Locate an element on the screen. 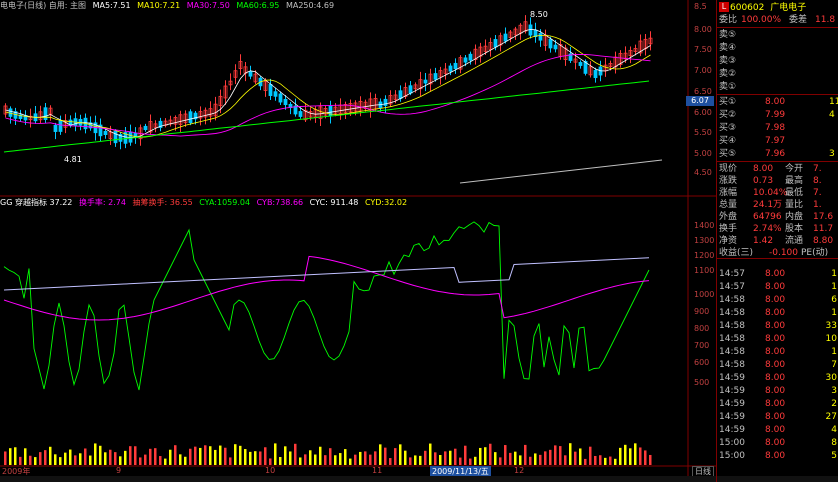 The height and width of the screenshot is (482, 838). bid-volume: 1171 is located at coordinates (833, 102).